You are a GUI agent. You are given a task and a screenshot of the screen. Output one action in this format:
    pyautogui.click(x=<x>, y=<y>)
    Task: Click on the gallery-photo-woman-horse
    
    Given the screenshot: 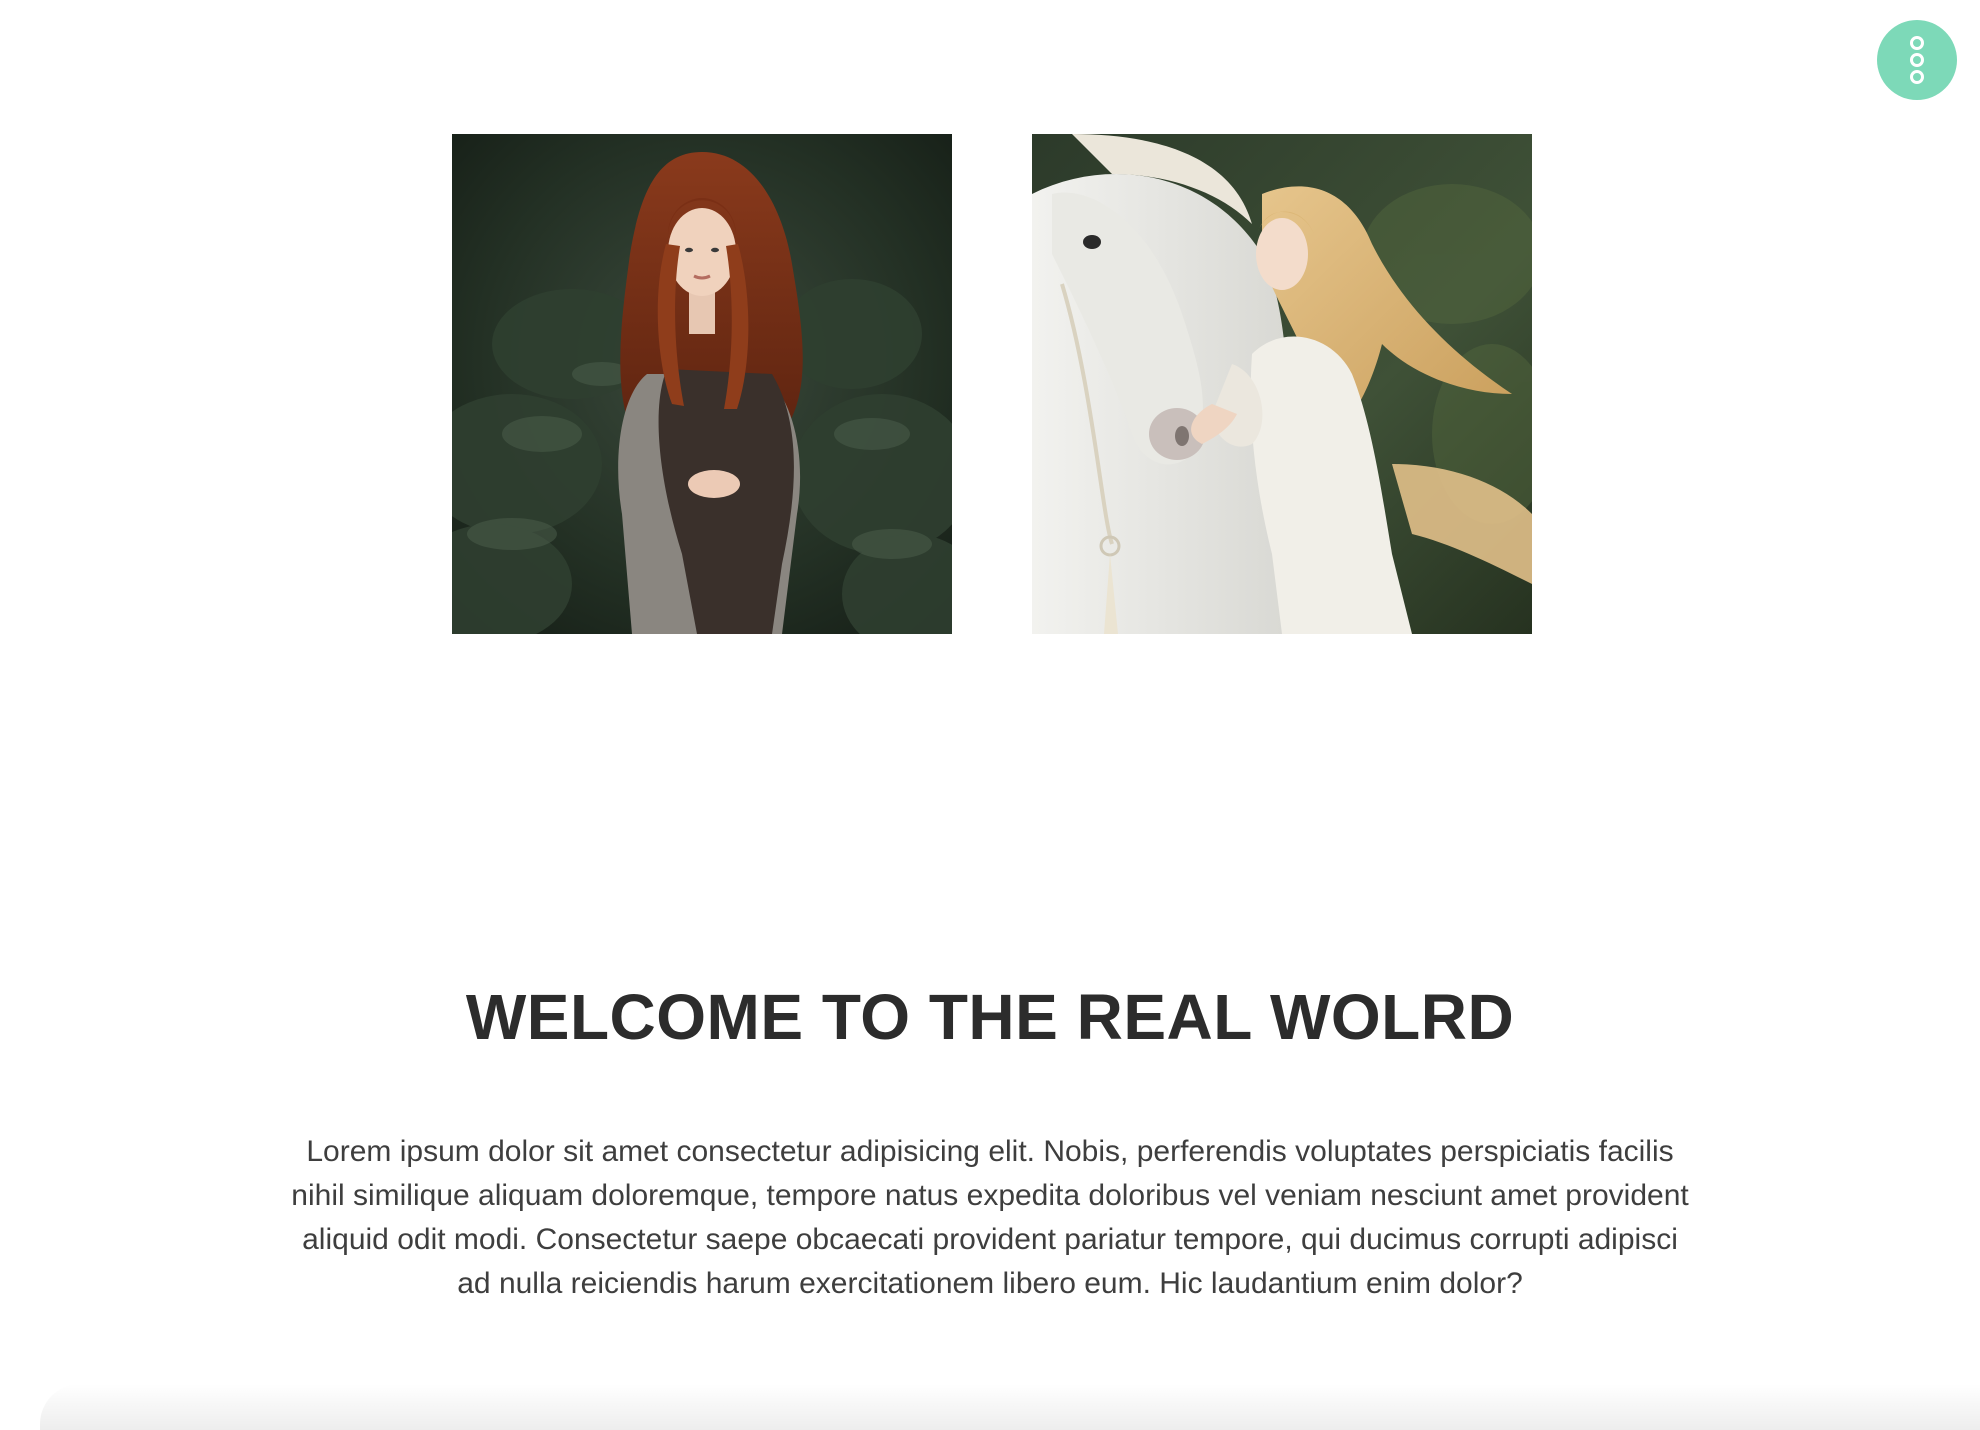 What is the action you would take?
    pyautogui.click(x=1282, y=384)
    